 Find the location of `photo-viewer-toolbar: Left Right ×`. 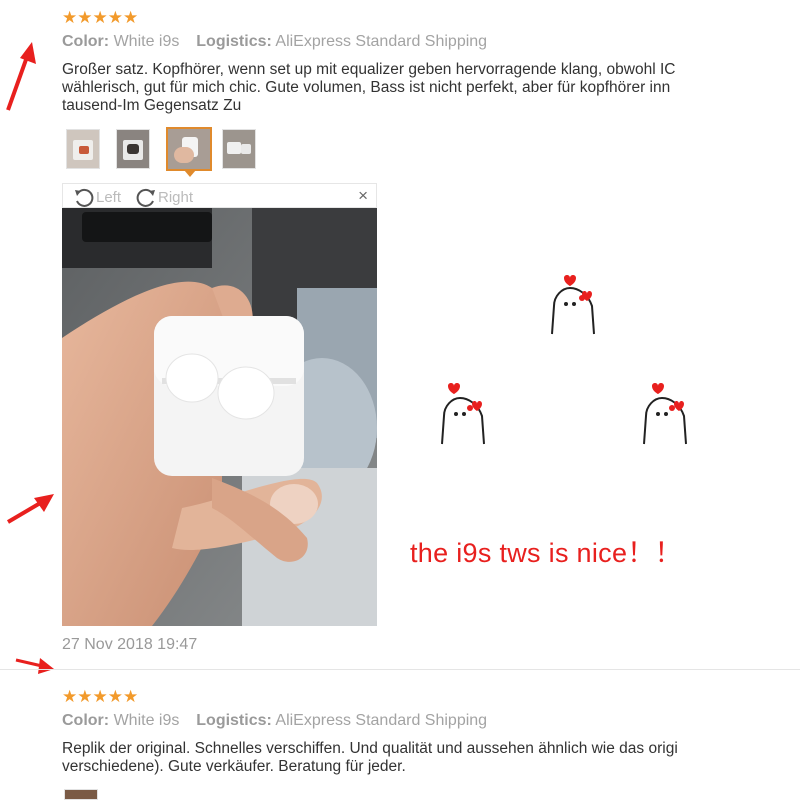

photo-viewer-toolbar: Left Right × is located at coordinates (219, 195).